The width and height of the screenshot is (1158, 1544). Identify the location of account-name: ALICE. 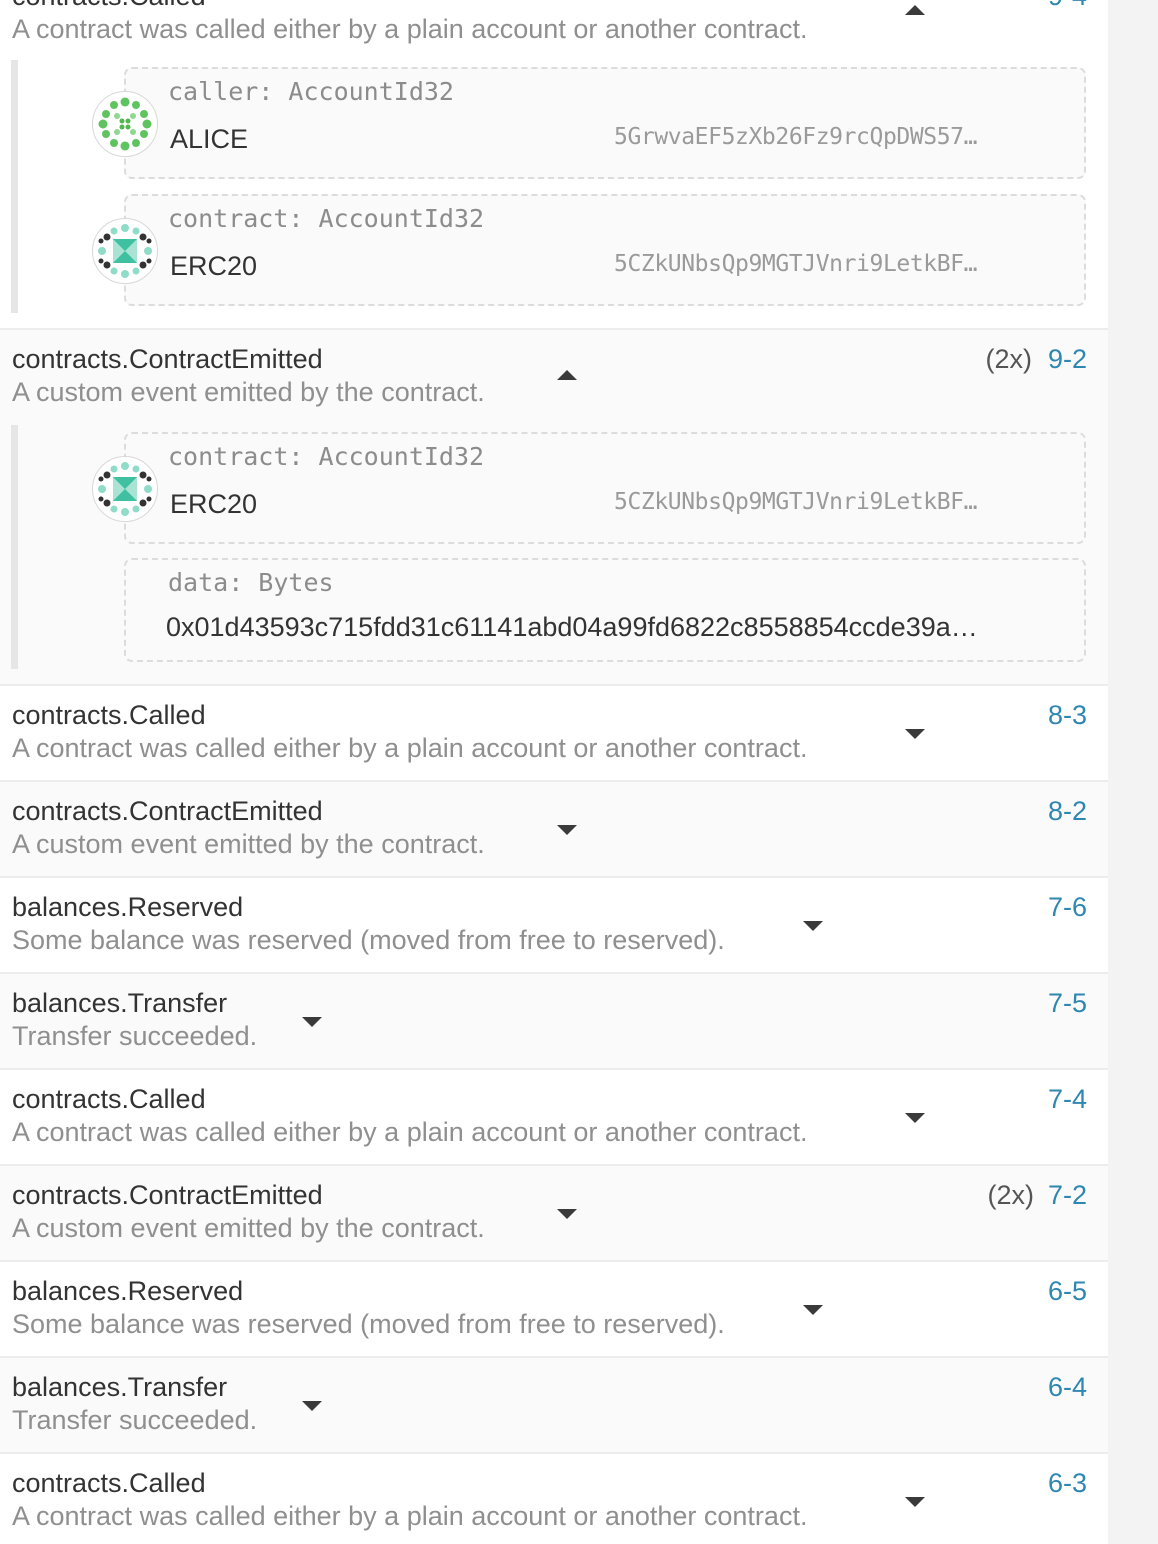
(209, 139).